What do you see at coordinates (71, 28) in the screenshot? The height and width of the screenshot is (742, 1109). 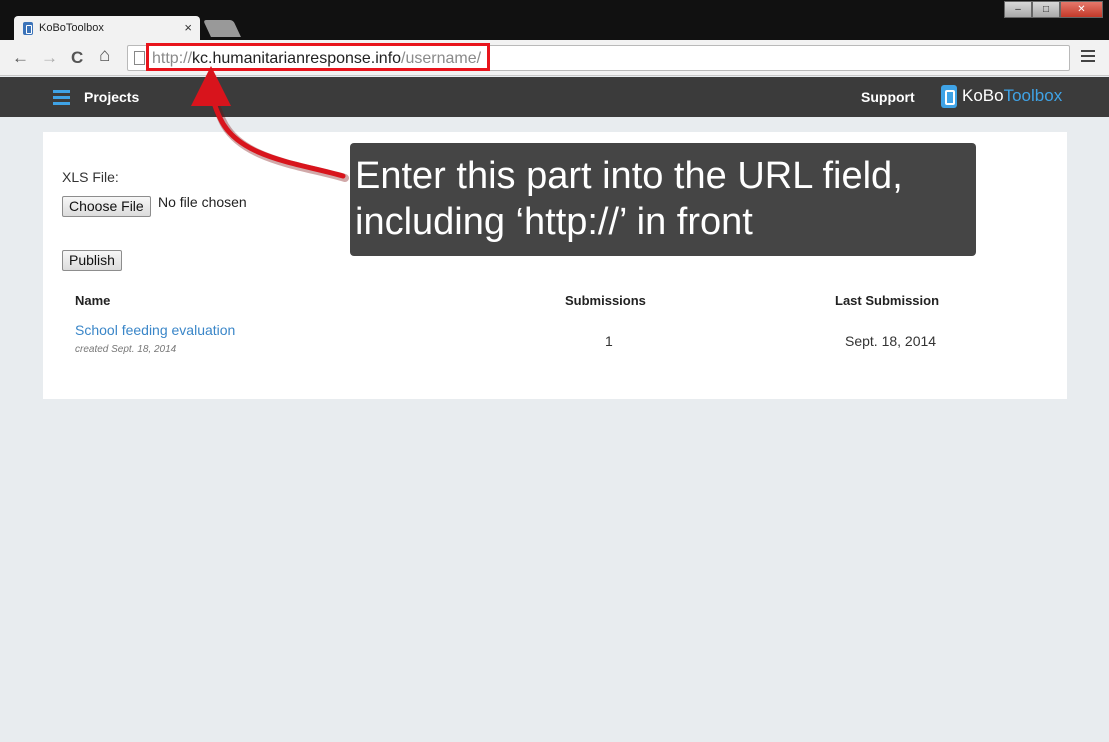 I see `tab-title: KoBoToolbox` at bounding box center [71, 28].